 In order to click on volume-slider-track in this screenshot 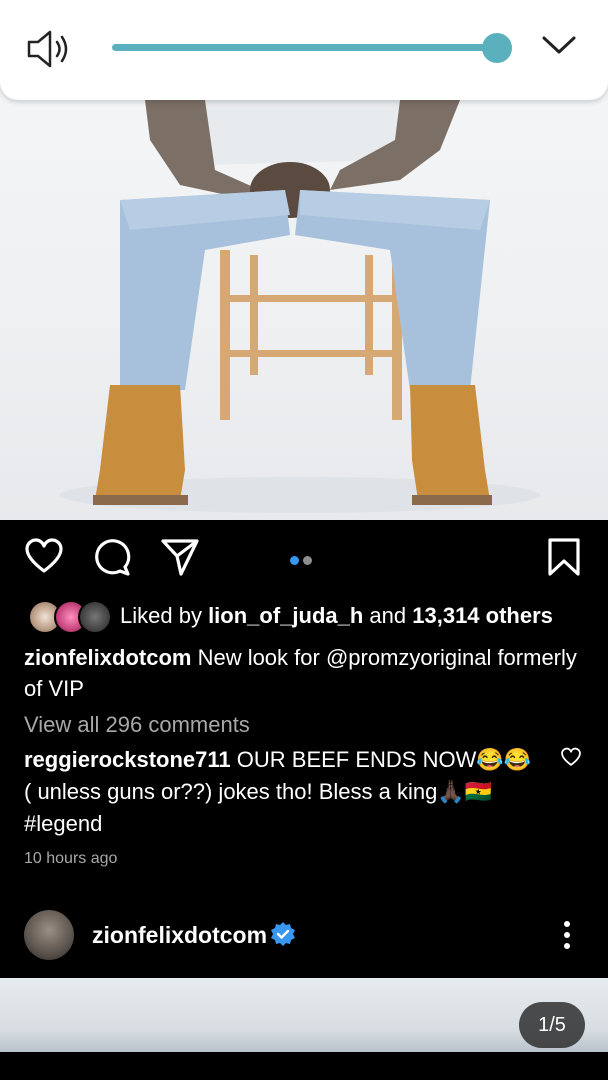, I will do `click(304, 47)`.